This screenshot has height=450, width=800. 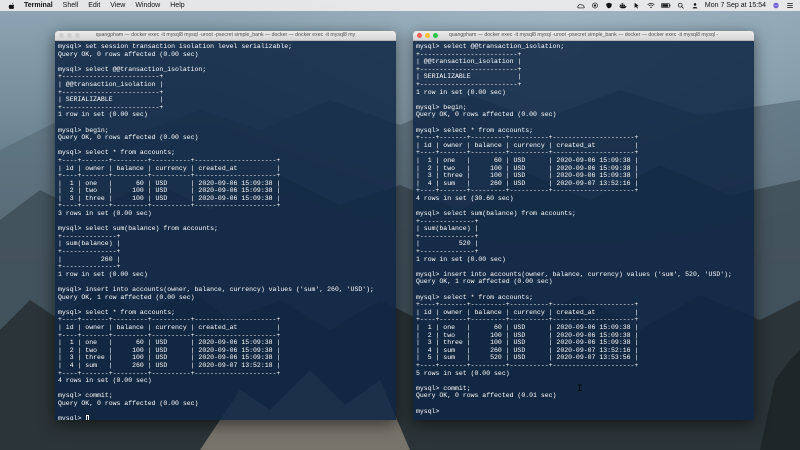 What do you see at coordinates (89, 259) in the screenshot?
I see `terminal-line: | 260 |` at bounding box center [89, 259].